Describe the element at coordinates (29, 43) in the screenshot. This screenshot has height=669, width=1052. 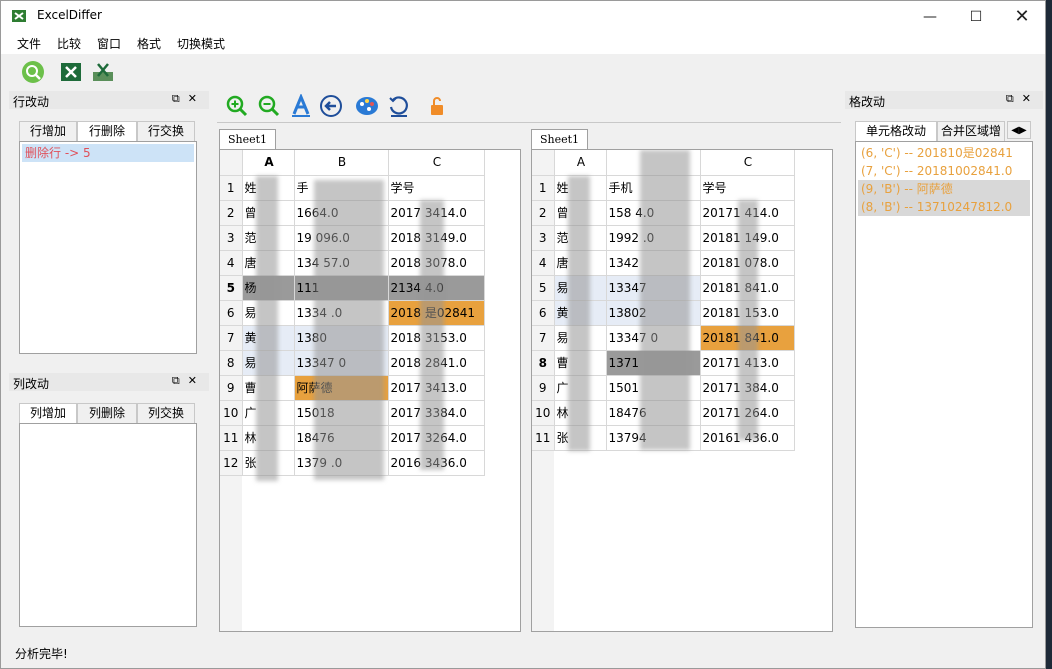
I see `menu-file: 文件` at that location.